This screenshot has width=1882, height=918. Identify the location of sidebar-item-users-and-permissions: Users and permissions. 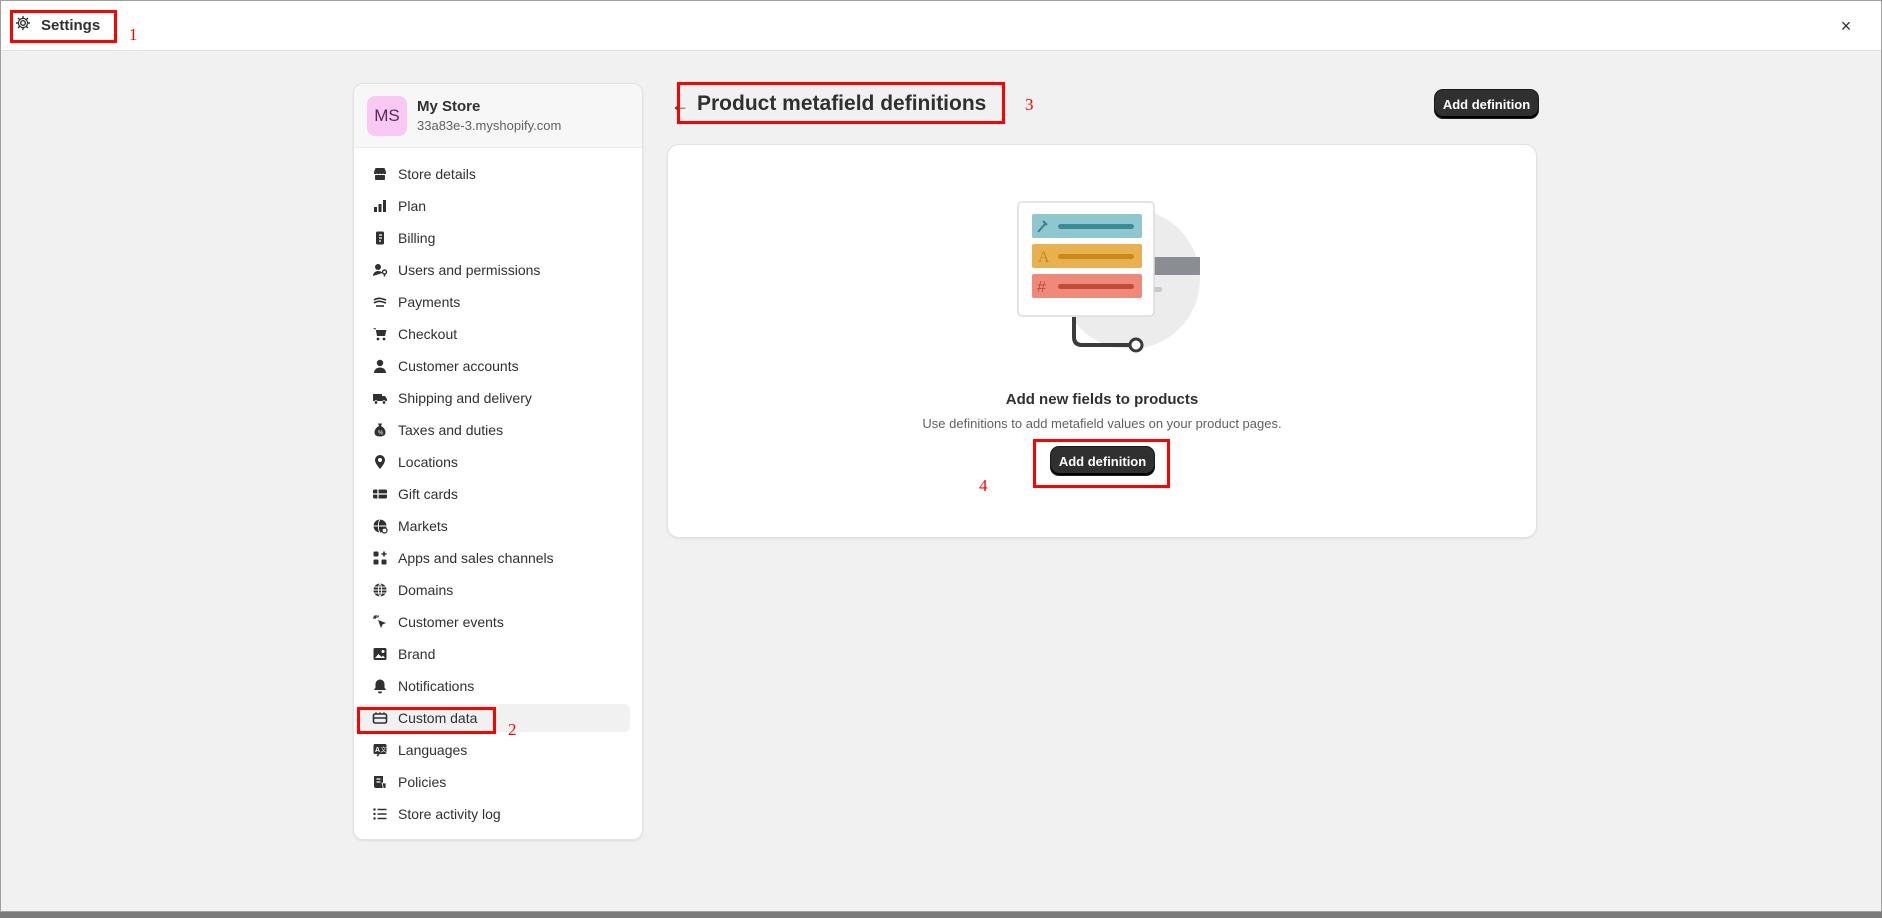
(494, 270).